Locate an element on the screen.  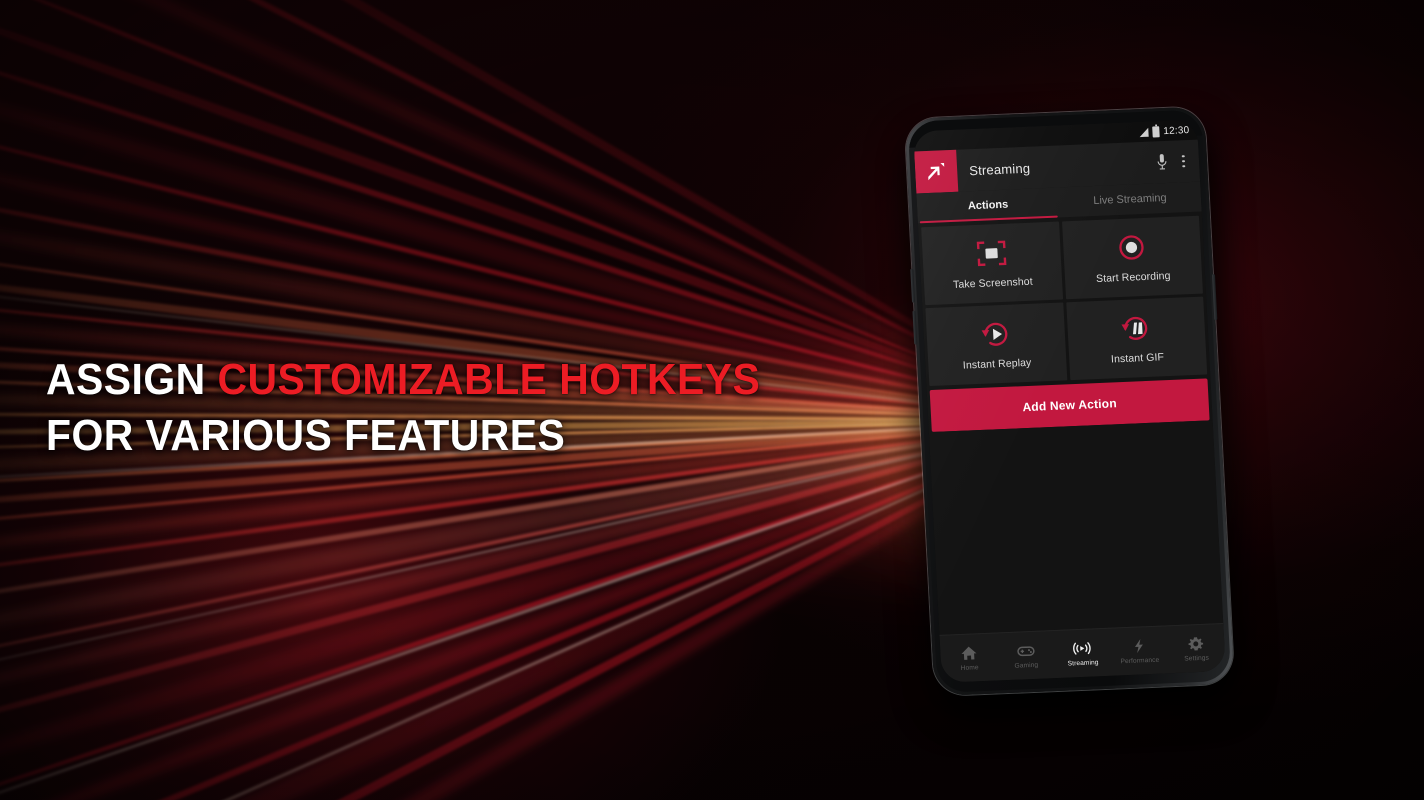
volume-up-button is located at coordinates (913, 285).